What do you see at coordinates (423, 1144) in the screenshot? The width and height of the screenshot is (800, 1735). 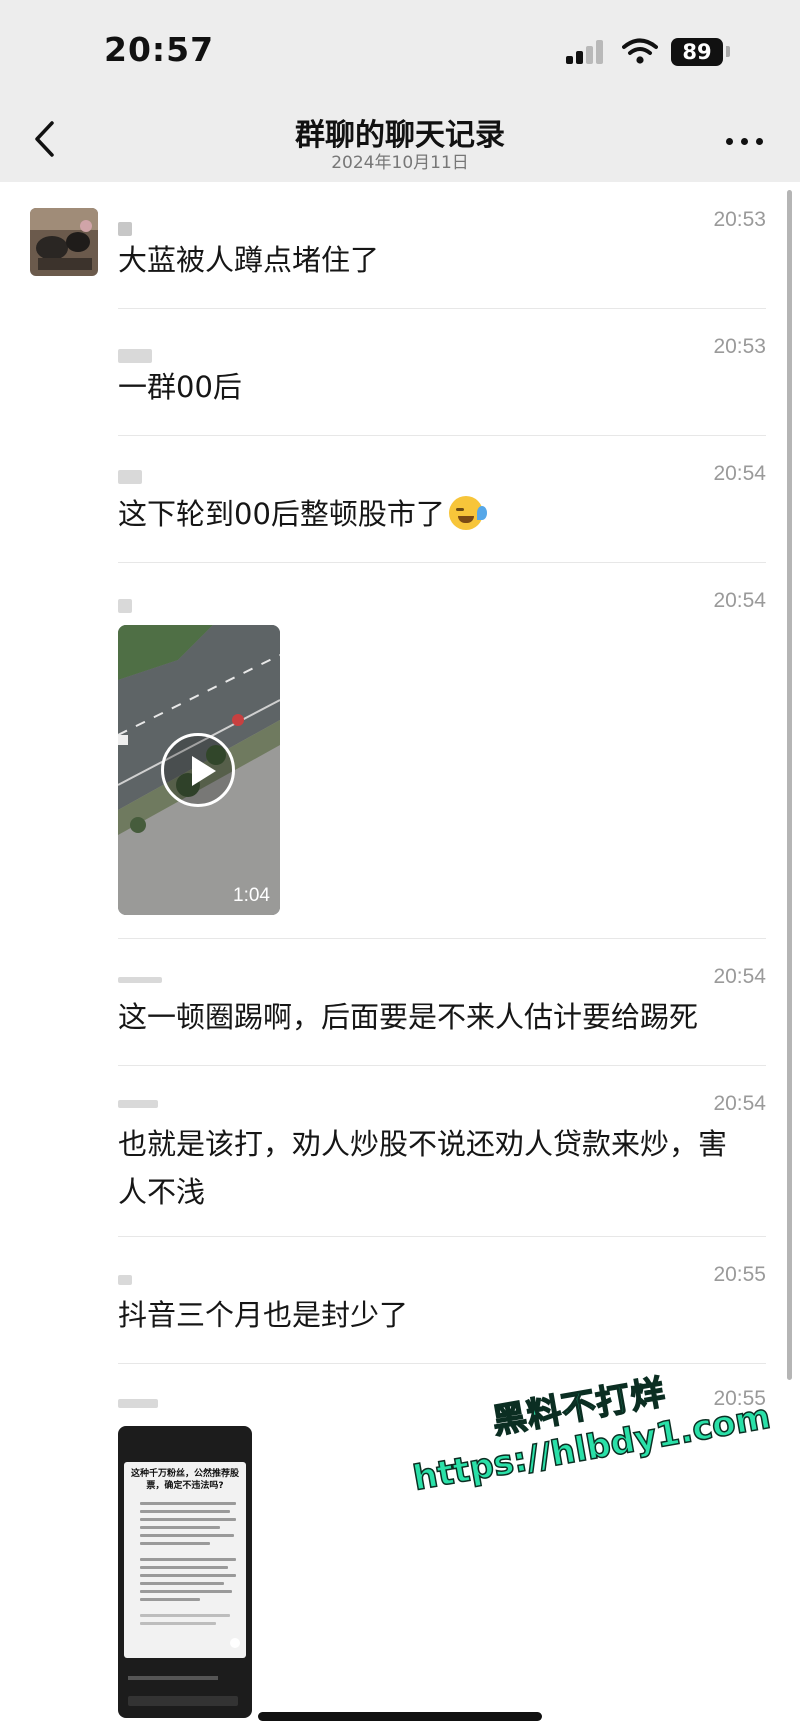 I see `message-text-line: 也就是该打，劝人炒股不说还劝人贷款来炒，害` at bounding box center [423, 1144].